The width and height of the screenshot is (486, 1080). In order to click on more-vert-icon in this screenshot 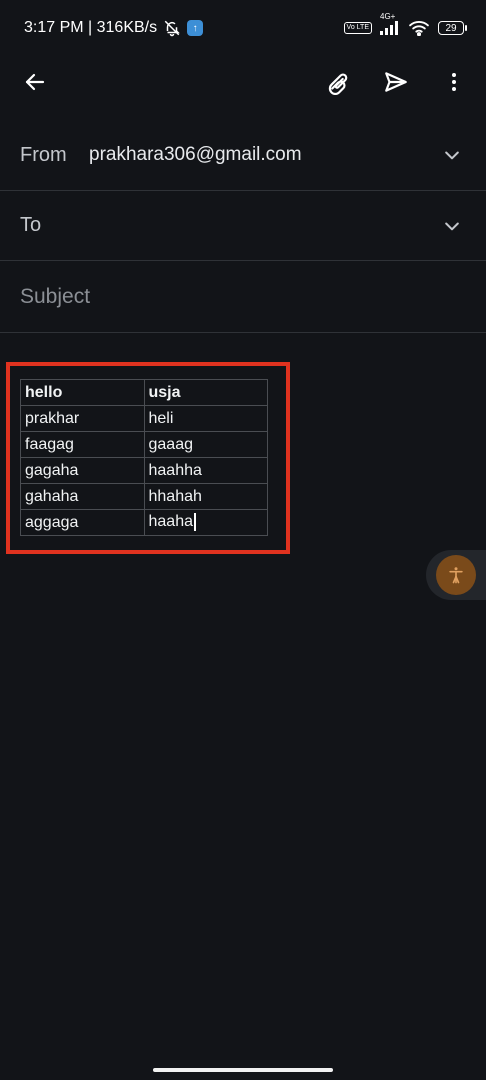, I will do `click(454, 82)`.